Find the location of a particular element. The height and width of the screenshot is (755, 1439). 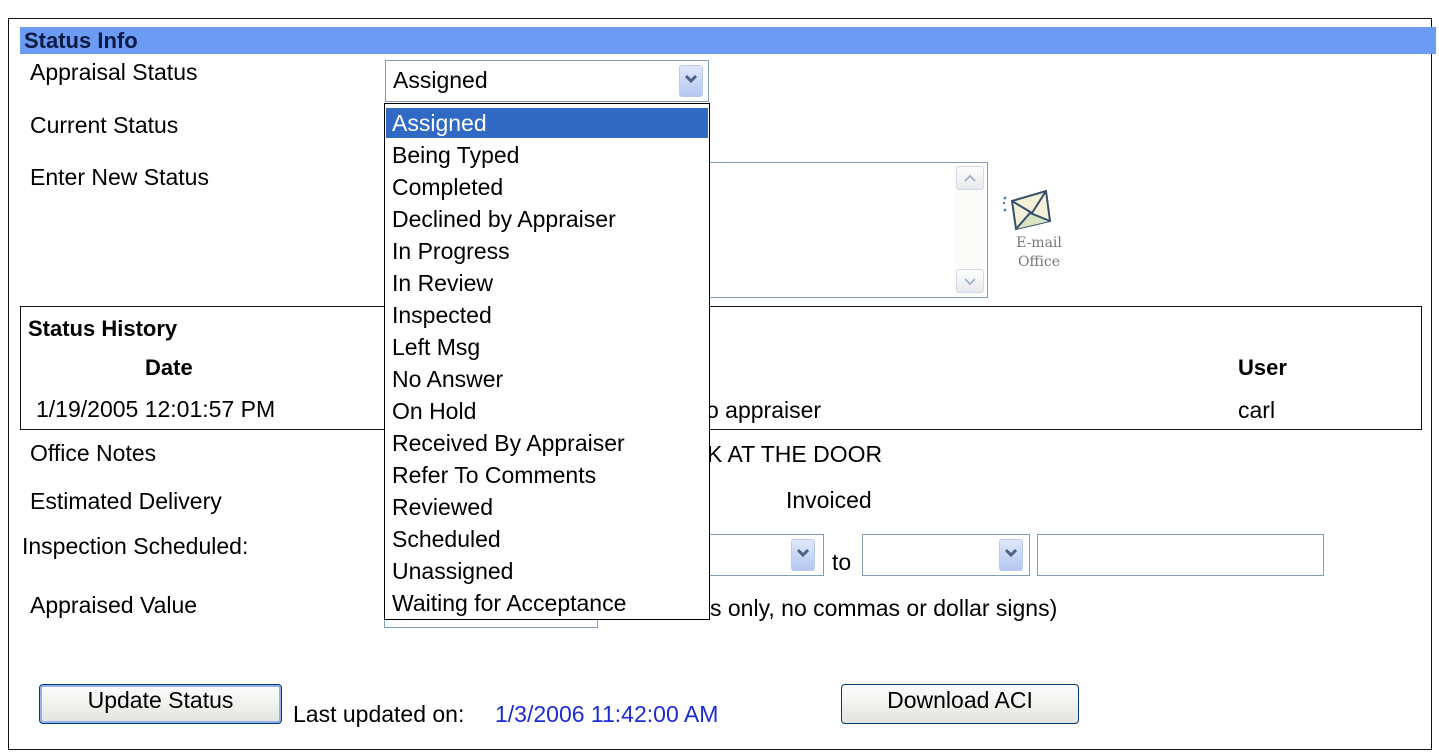

inspection-end-select is located at coordinates (946, 555).